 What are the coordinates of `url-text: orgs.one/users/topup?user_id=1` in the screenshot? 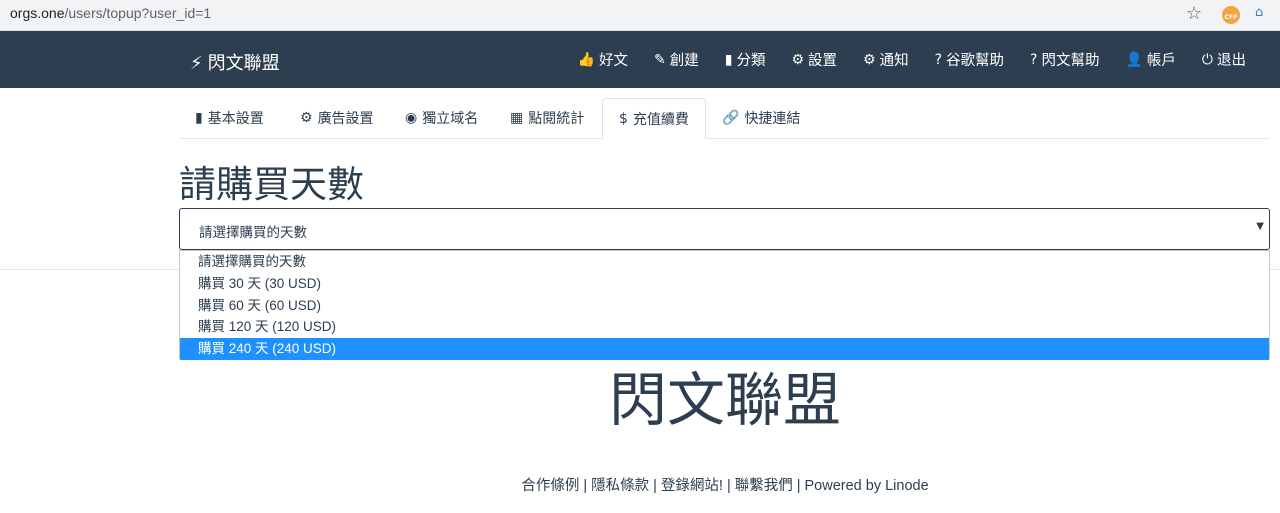 It's located at (110, 13).